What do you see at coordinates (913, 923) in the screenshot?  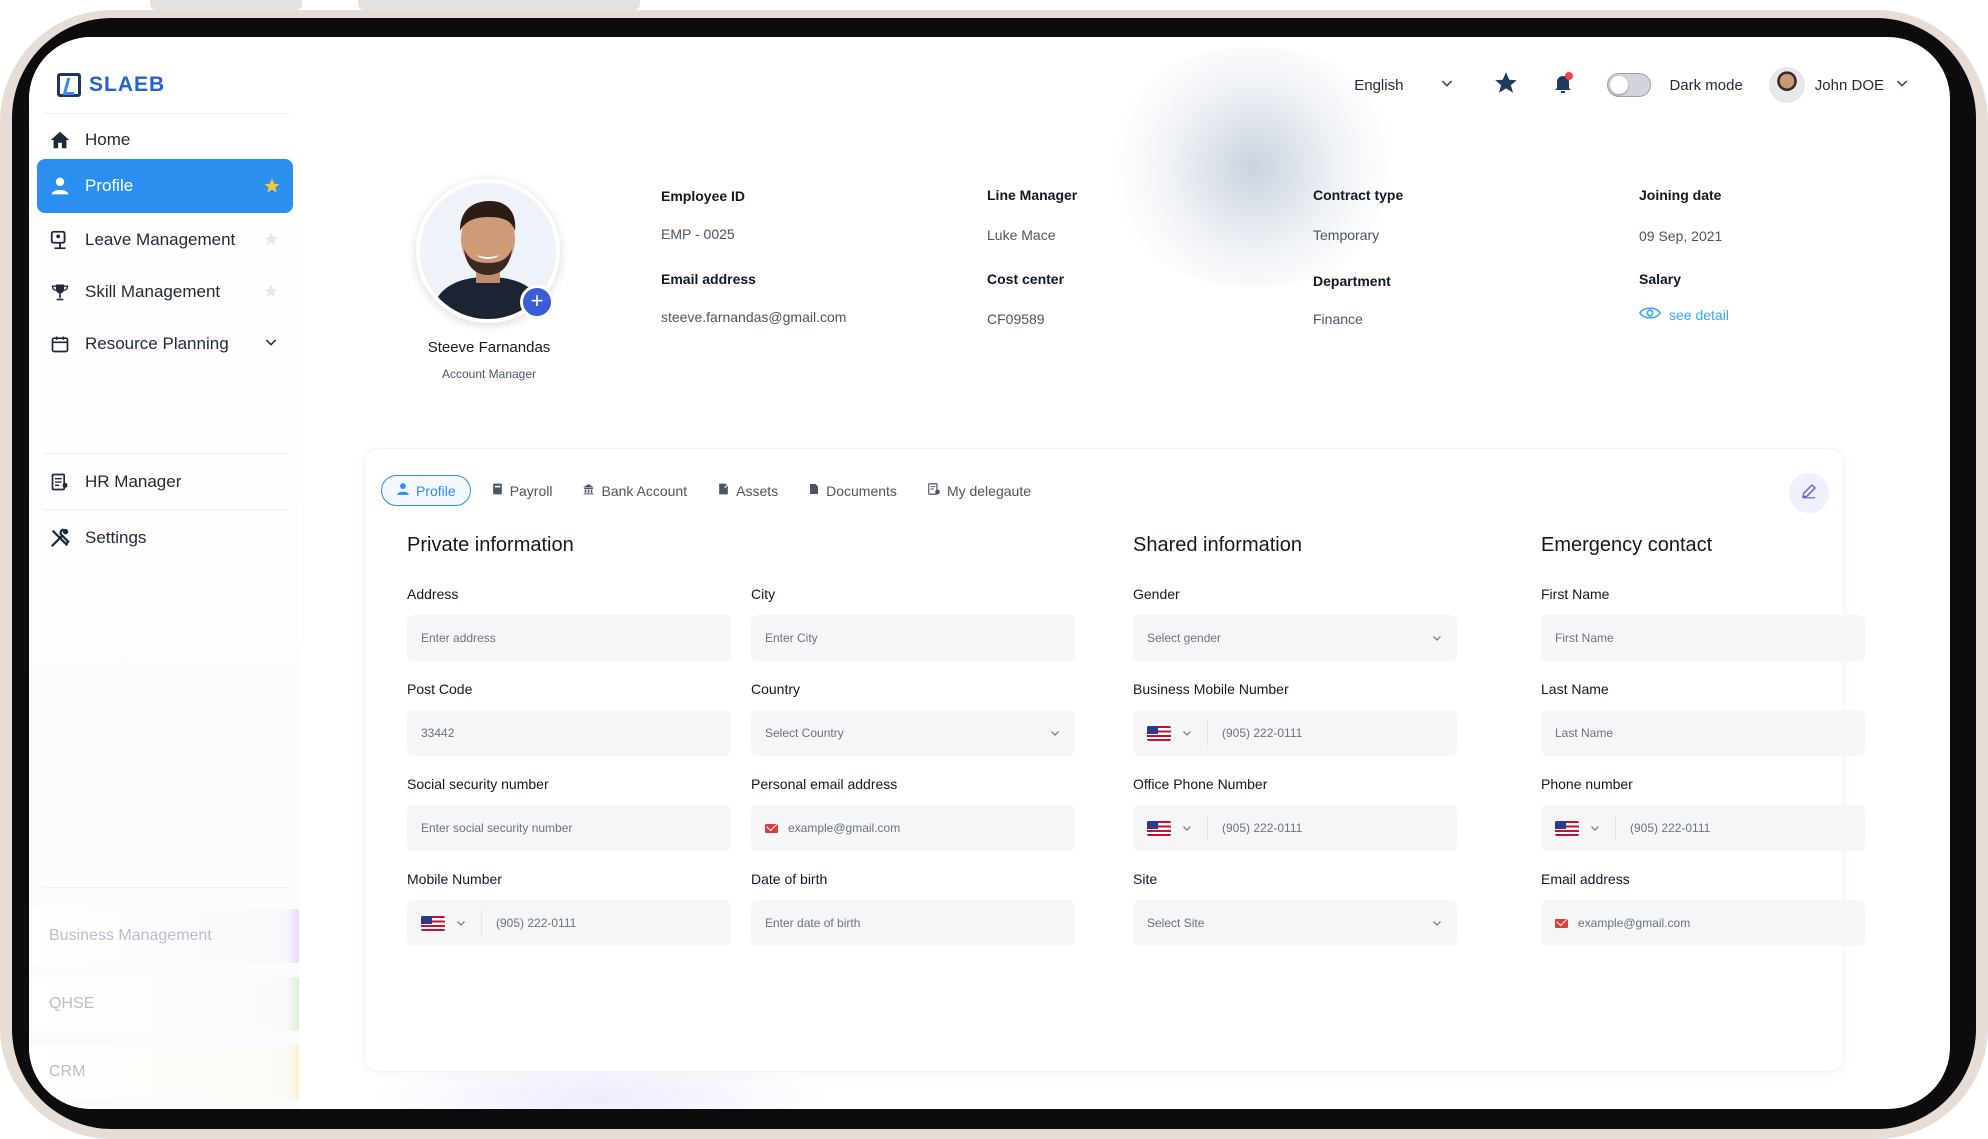 I see `dob-input: Enter date of birth` at bounding box center [913, 923].